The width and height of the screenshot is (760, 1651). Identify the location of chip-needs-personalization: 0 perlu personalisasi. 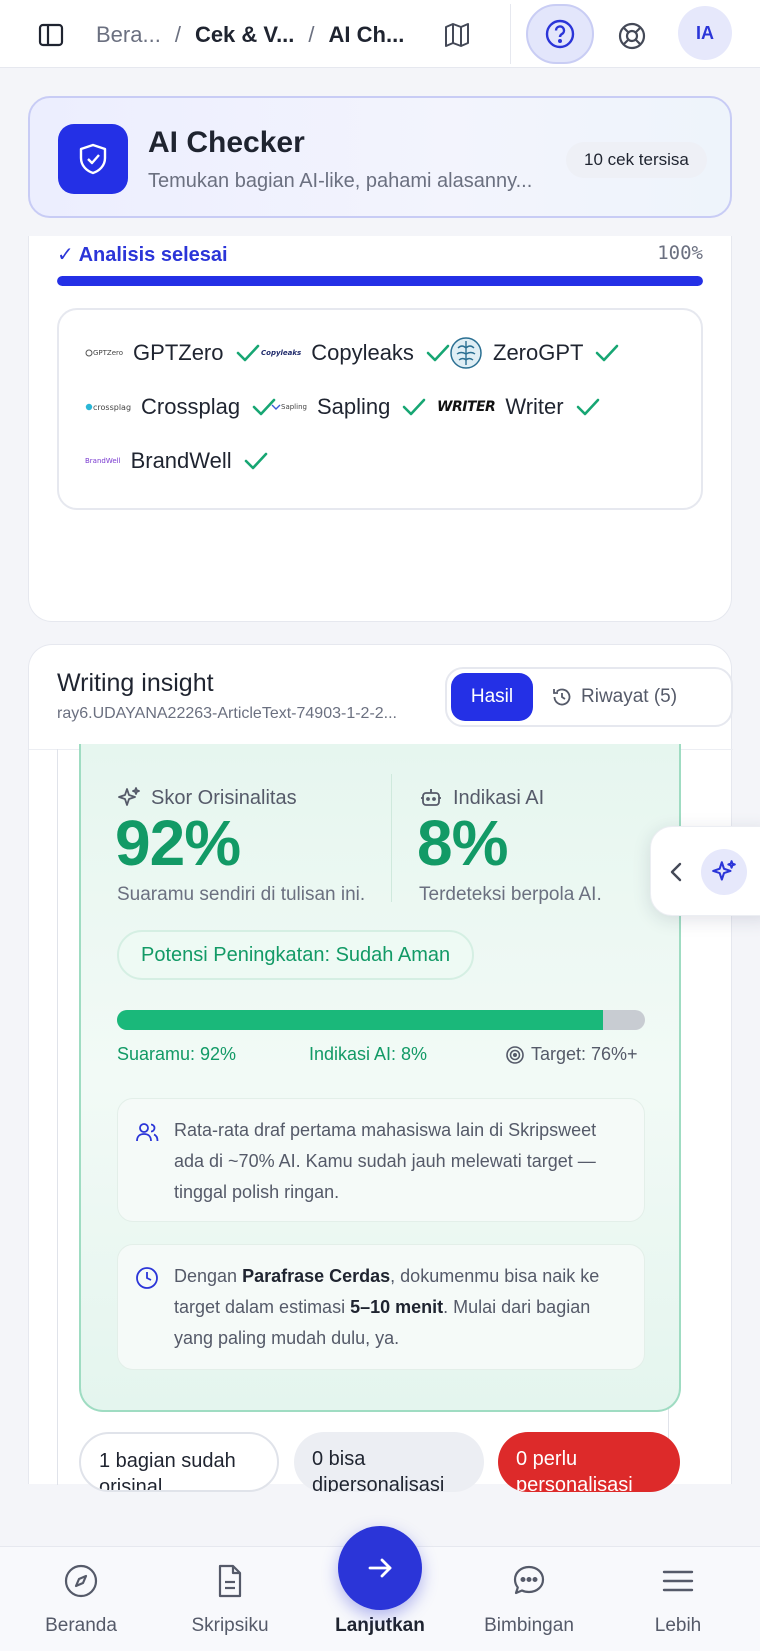
(589, 1462).